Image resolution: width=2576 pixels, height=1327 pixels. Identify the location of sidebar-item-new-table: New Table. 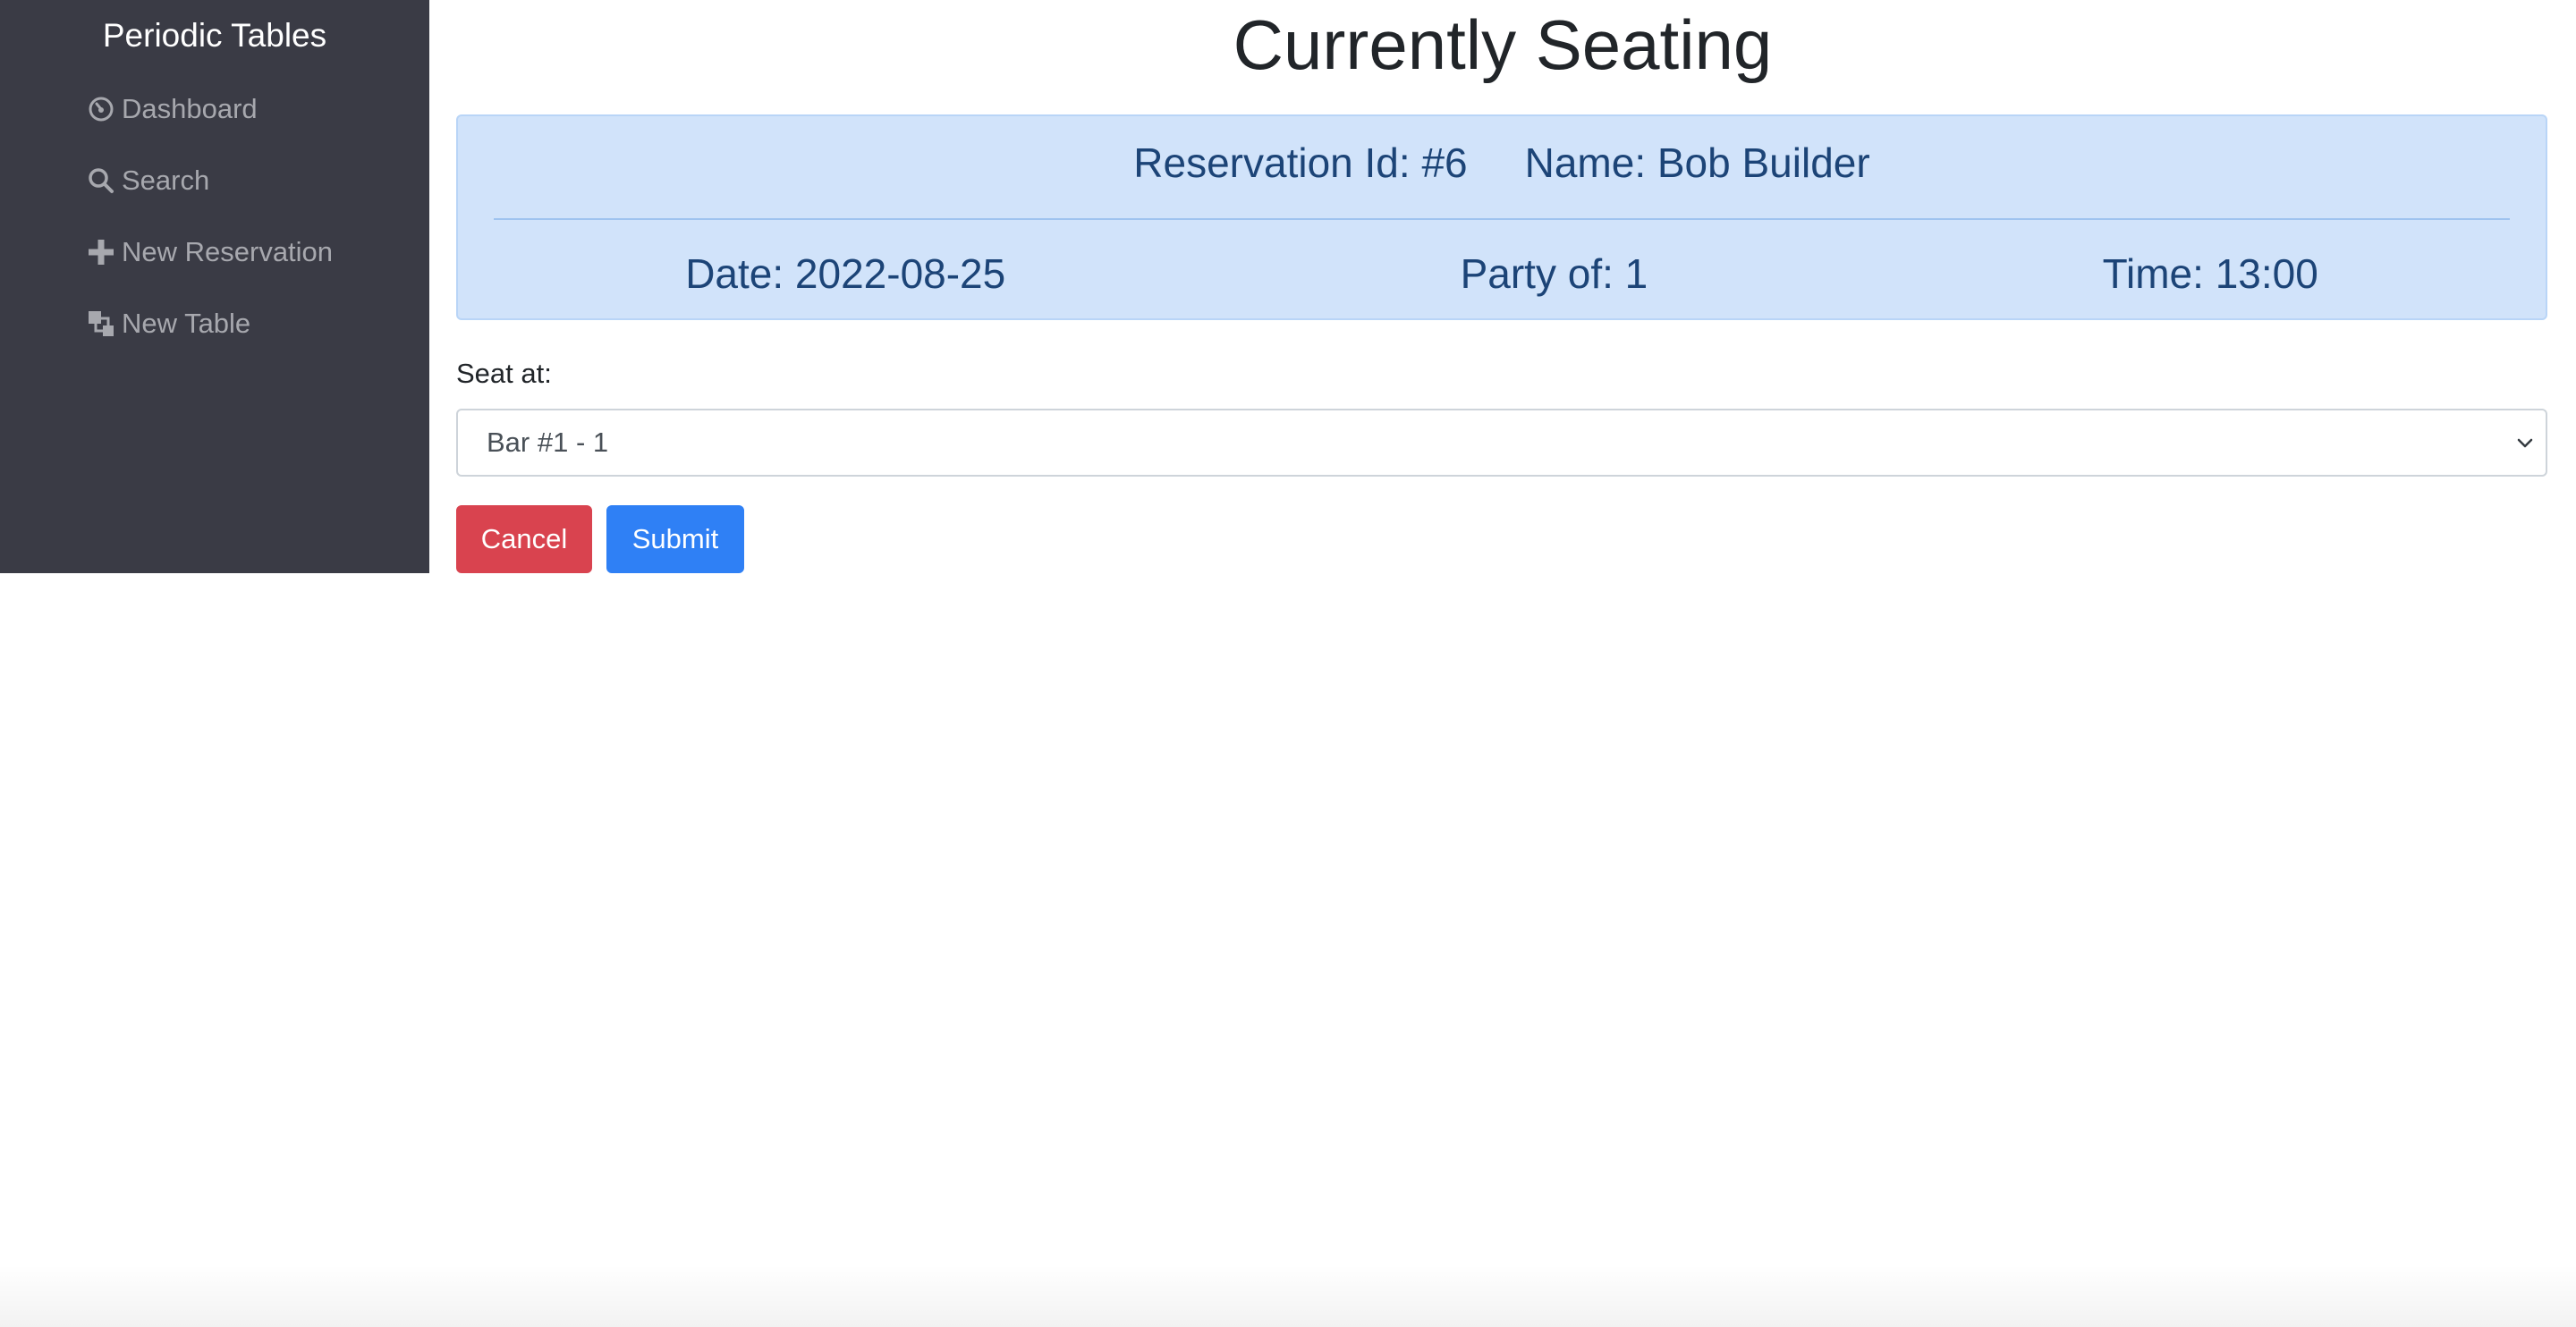
(168, 324).